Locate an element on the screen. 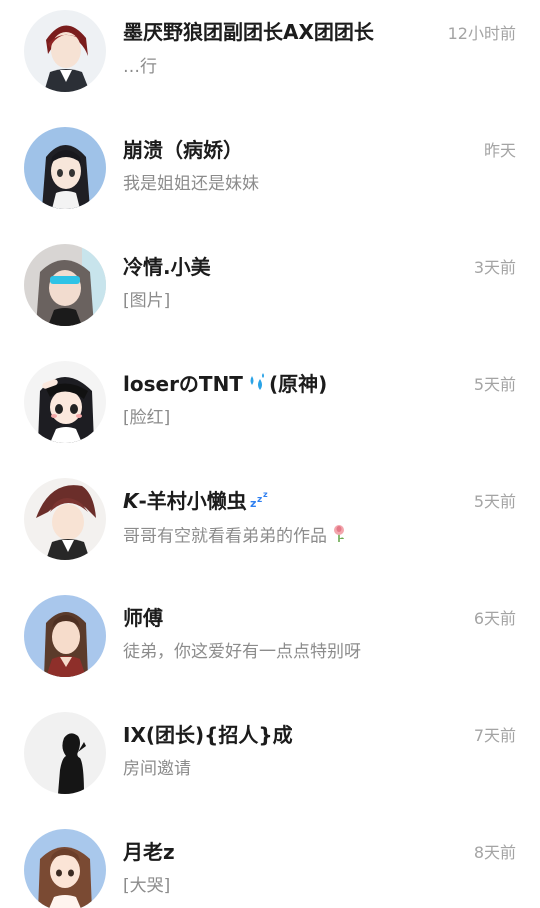 The width and height of the screenshot is (540, 908). timestamp: 昨天 is located at coordinates (499, 150).